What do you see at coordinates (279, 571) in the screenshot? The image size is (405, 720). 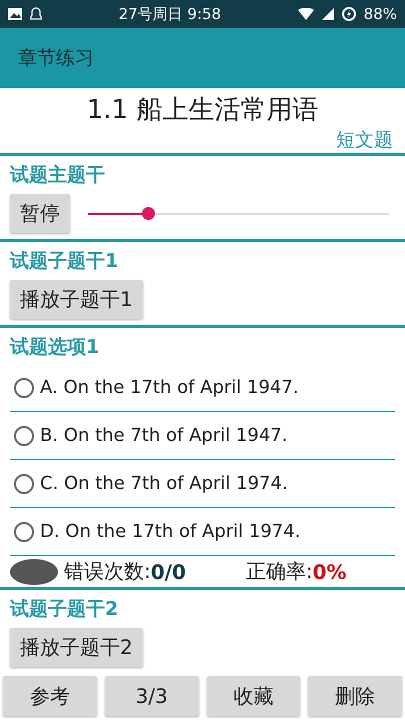 I see `accuracy-label: 正确率:` at bounding box center [279, 571].